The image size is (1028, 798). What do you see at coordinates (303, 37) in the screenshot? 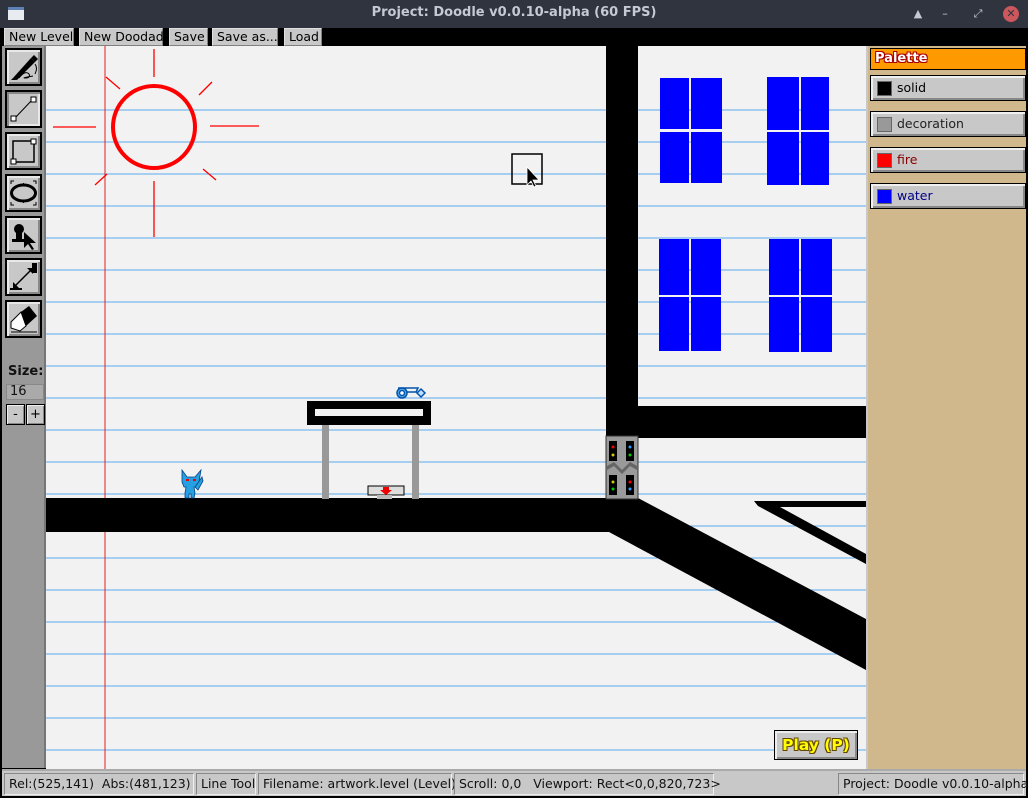
I see `load-button: Load` at bounding box center [303, 37].